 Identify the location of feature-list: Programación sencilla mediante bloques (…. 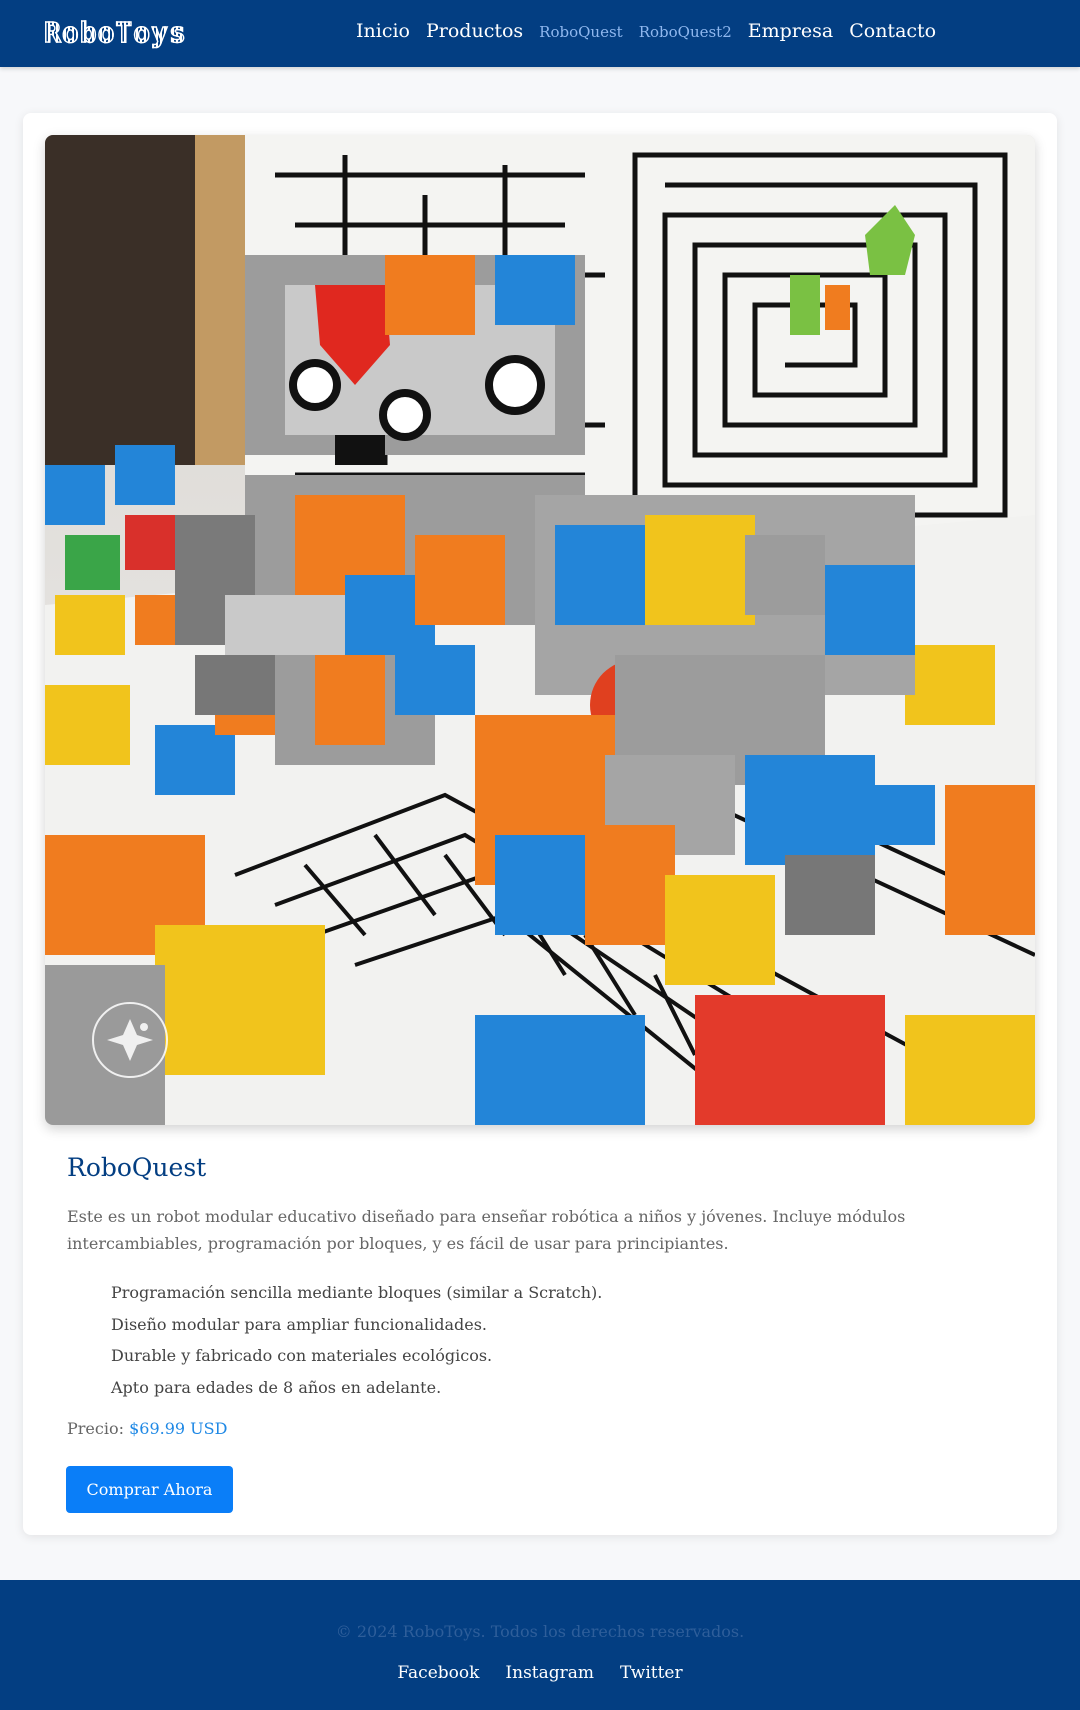
(356, 1340).